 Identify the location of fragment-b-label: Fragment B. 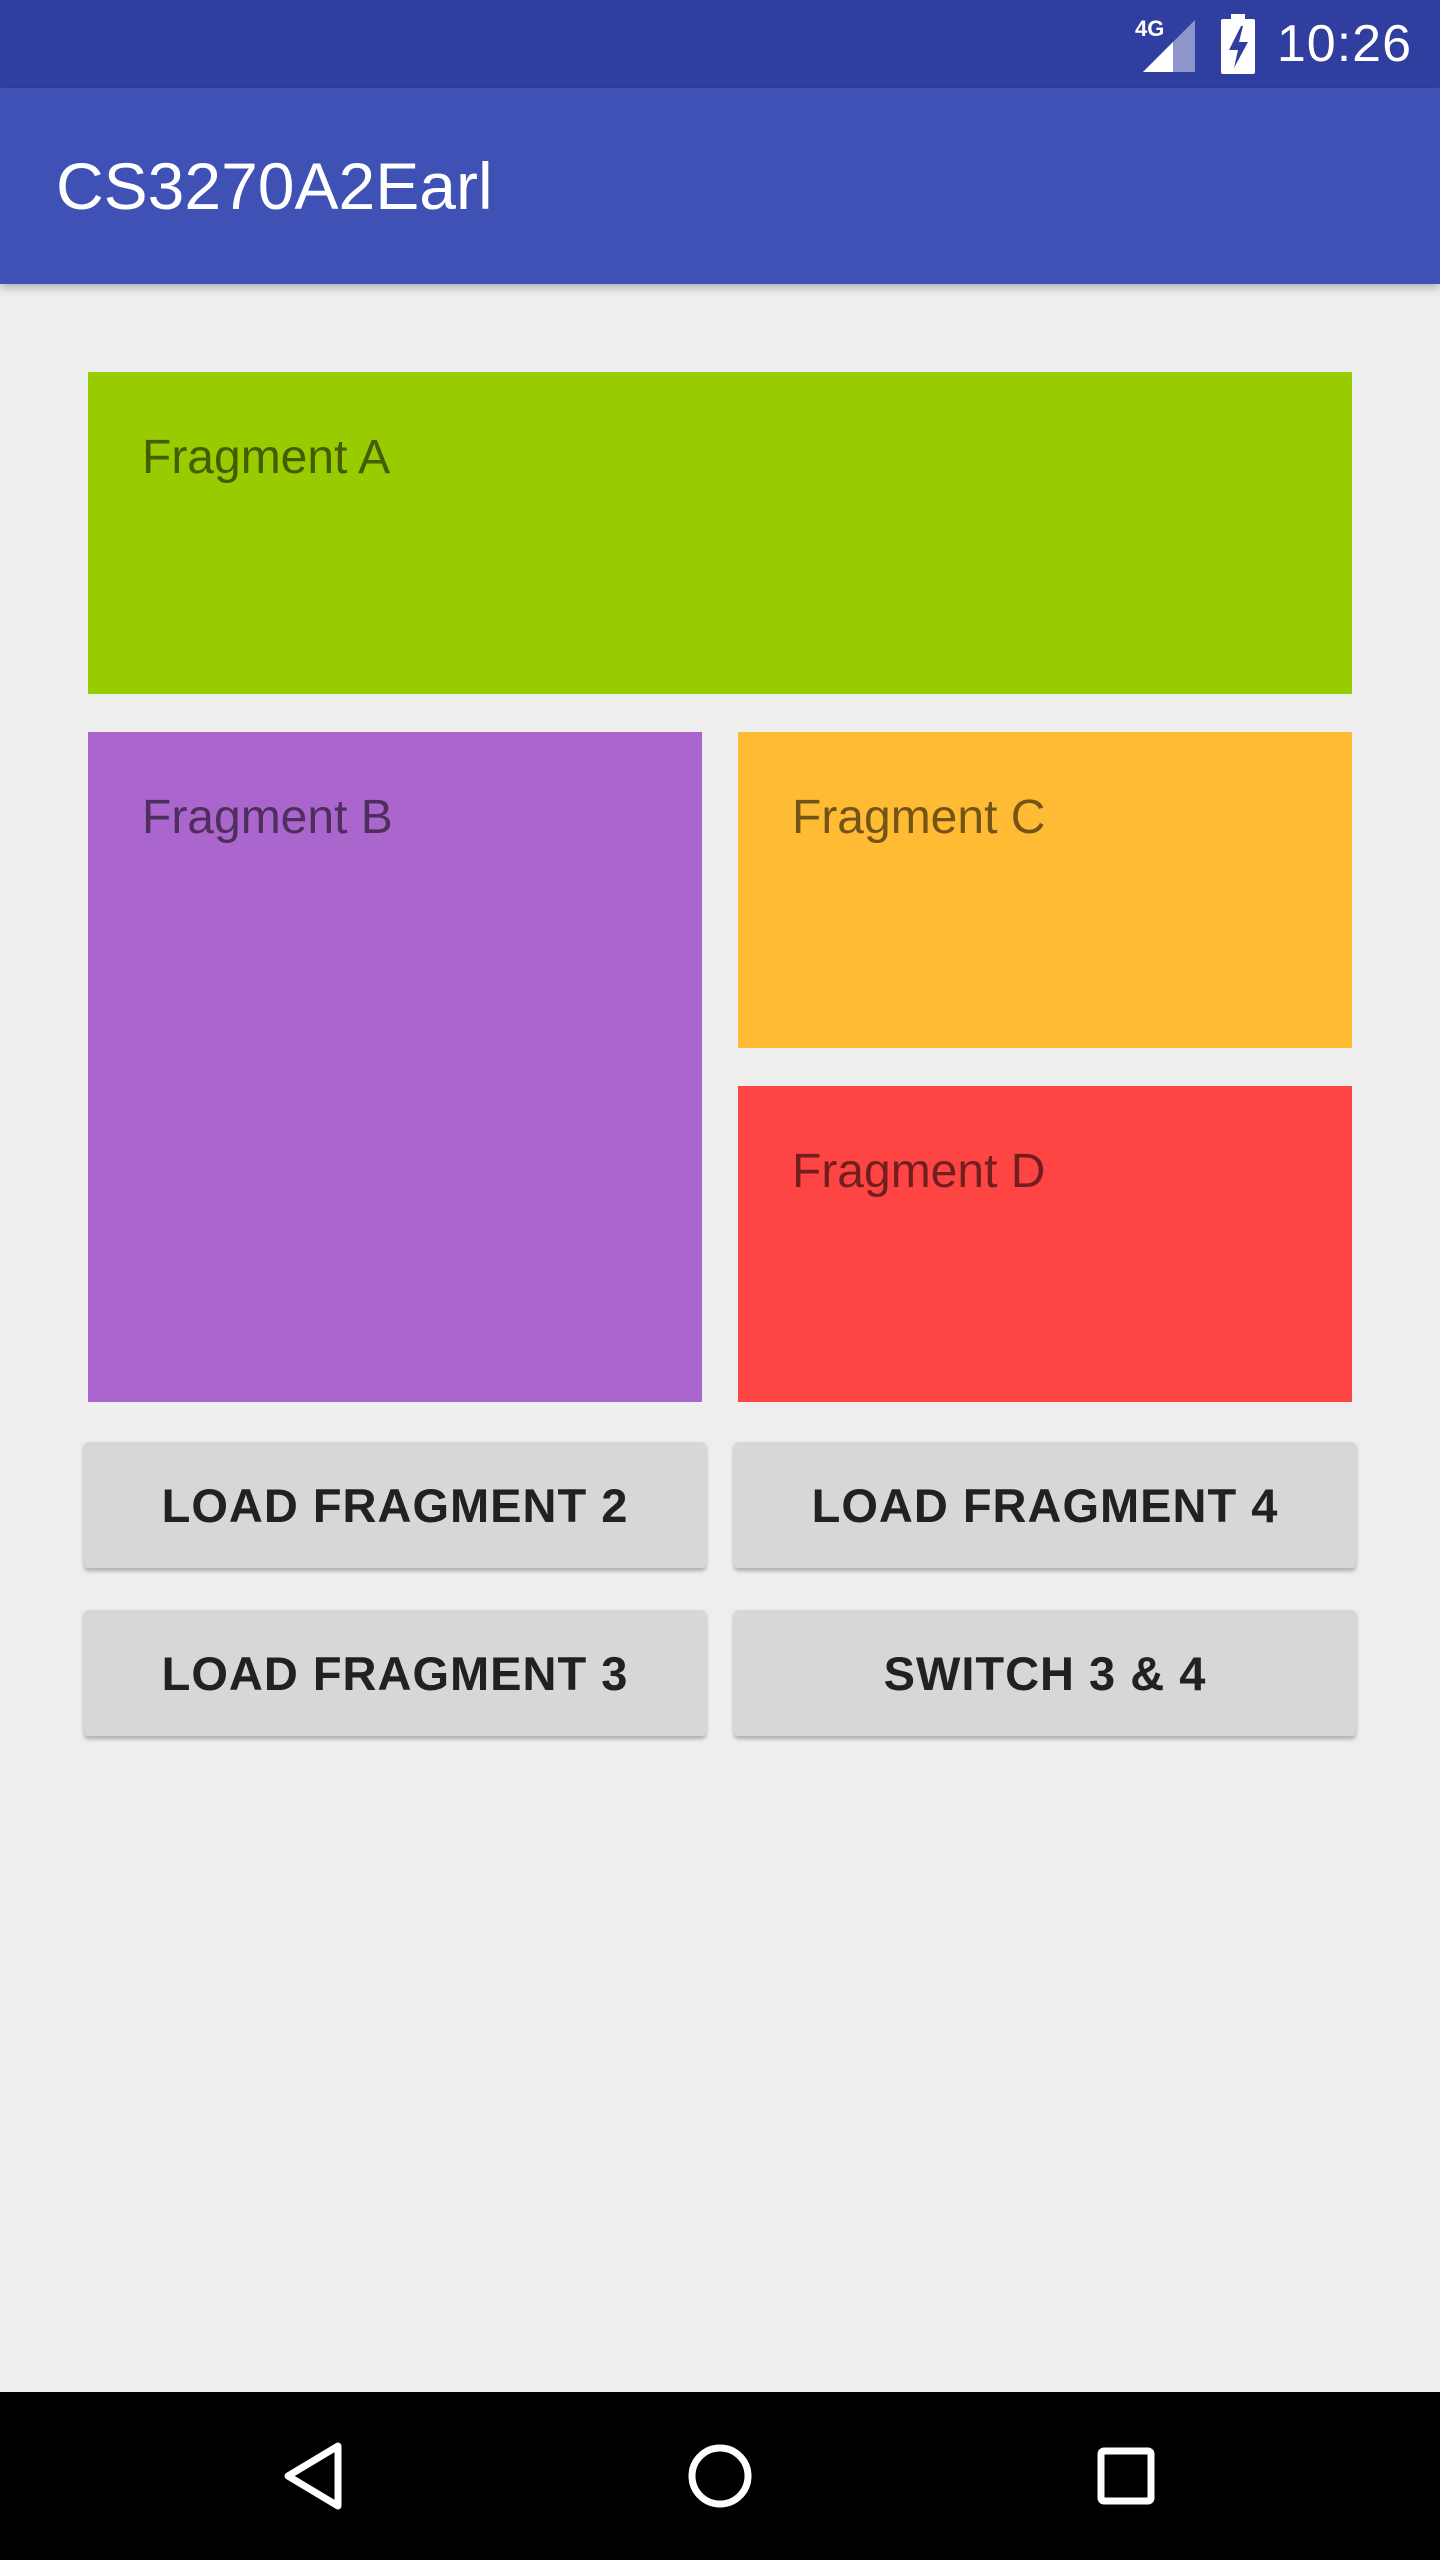
(267, 817).